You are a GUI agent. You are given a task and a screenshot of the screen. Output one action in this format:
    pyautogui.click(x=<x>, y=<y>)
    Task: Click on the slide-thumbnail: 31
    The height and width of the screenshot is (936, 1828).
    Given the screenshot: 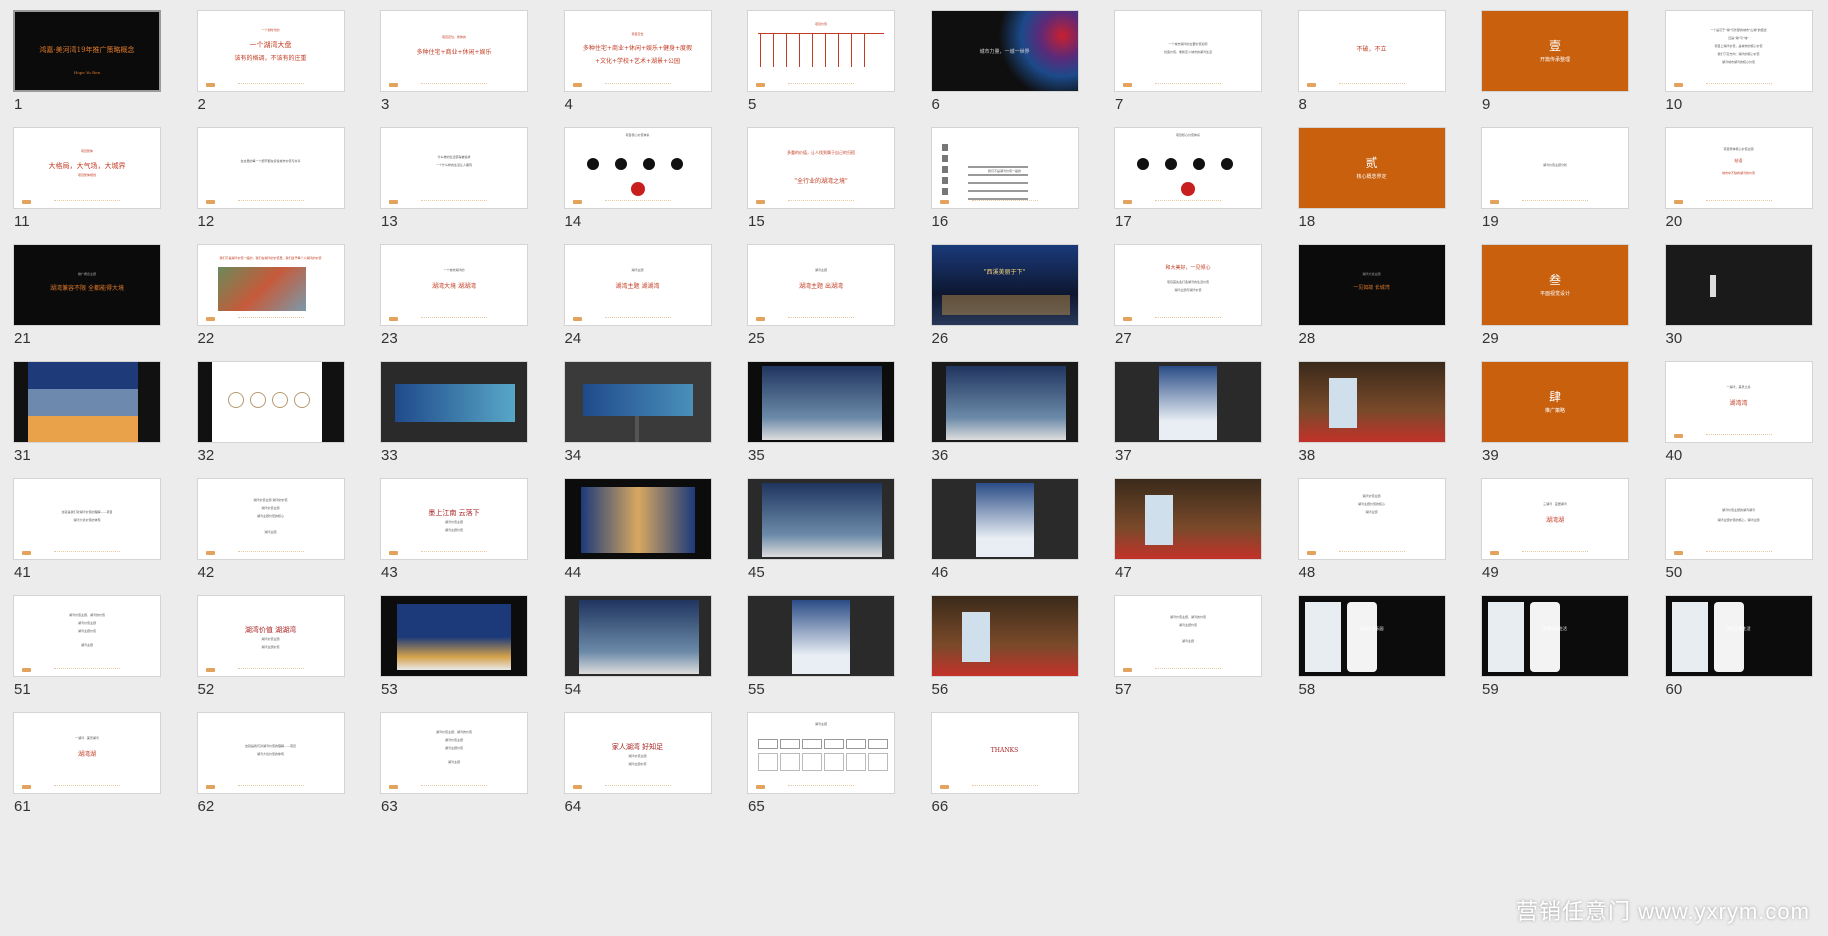 What is the action you would take?
    pyautogui.click(x=88, y=421)
    